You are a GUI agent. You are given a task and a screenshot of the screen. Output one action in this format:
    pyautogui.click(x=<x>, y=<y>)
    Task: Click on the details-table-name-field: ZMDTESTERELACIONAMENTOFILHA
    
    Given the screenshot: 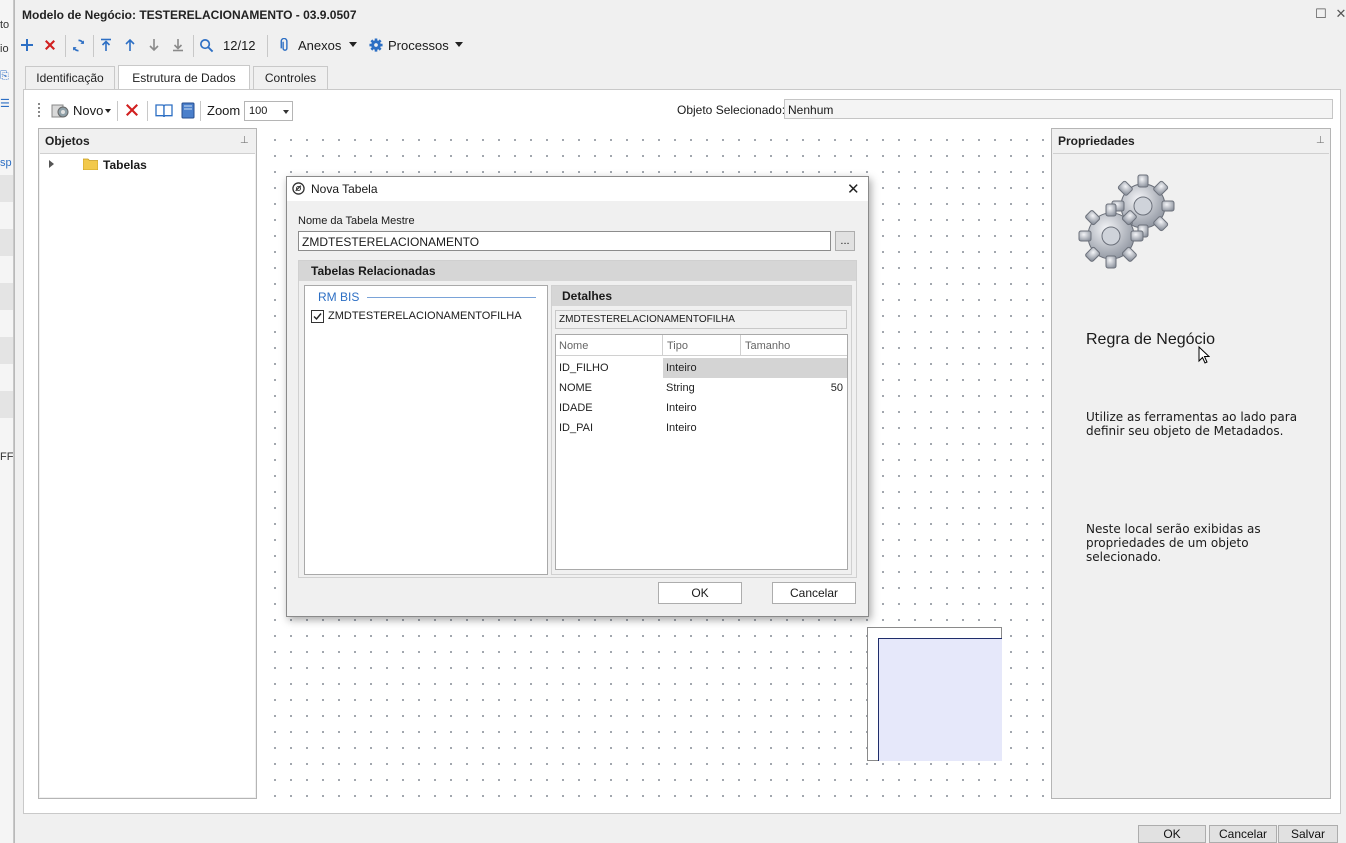 What is the action you would take?
    pyautogui.click(x=701, y=319)
    